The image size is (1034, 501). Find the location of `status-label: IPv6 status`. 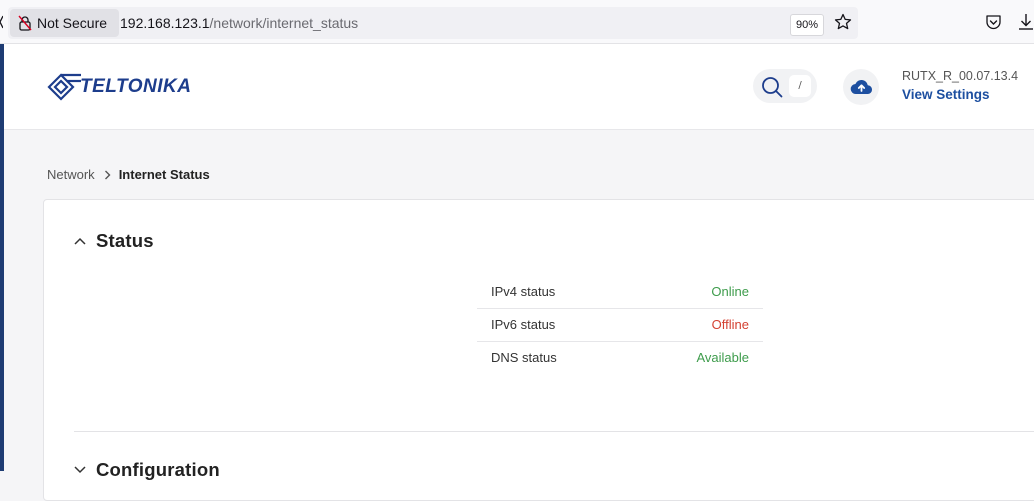

status-label: IPv6 status is located at coordinates (523, 324).